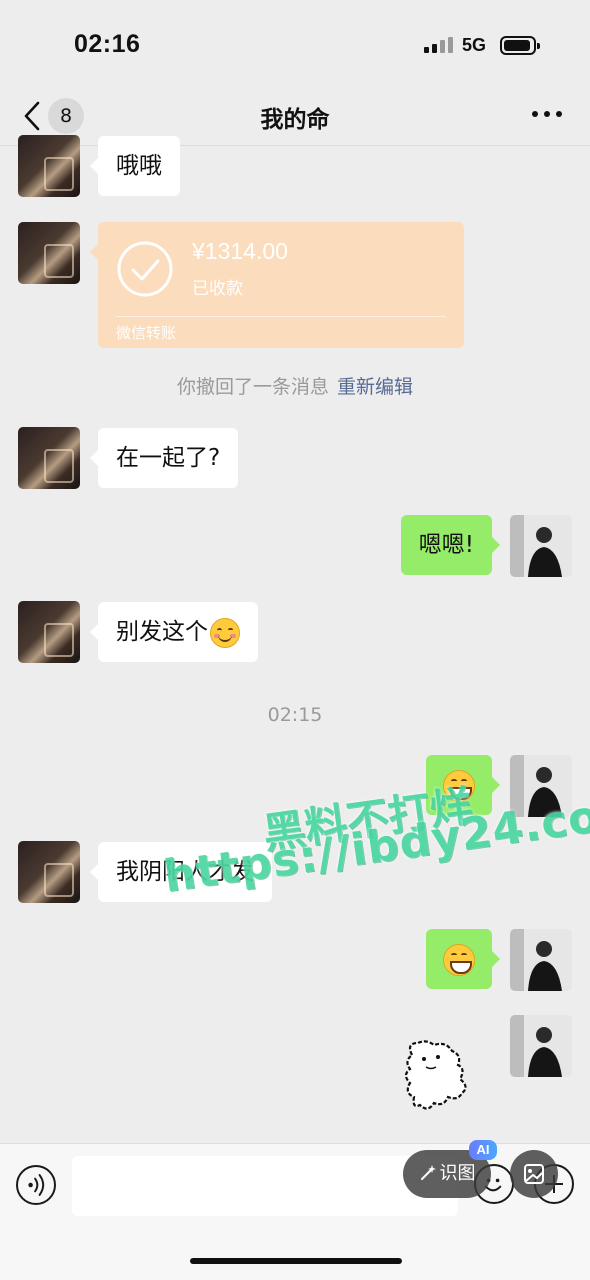  I want to click on voice-icon, so click(36, 1185).